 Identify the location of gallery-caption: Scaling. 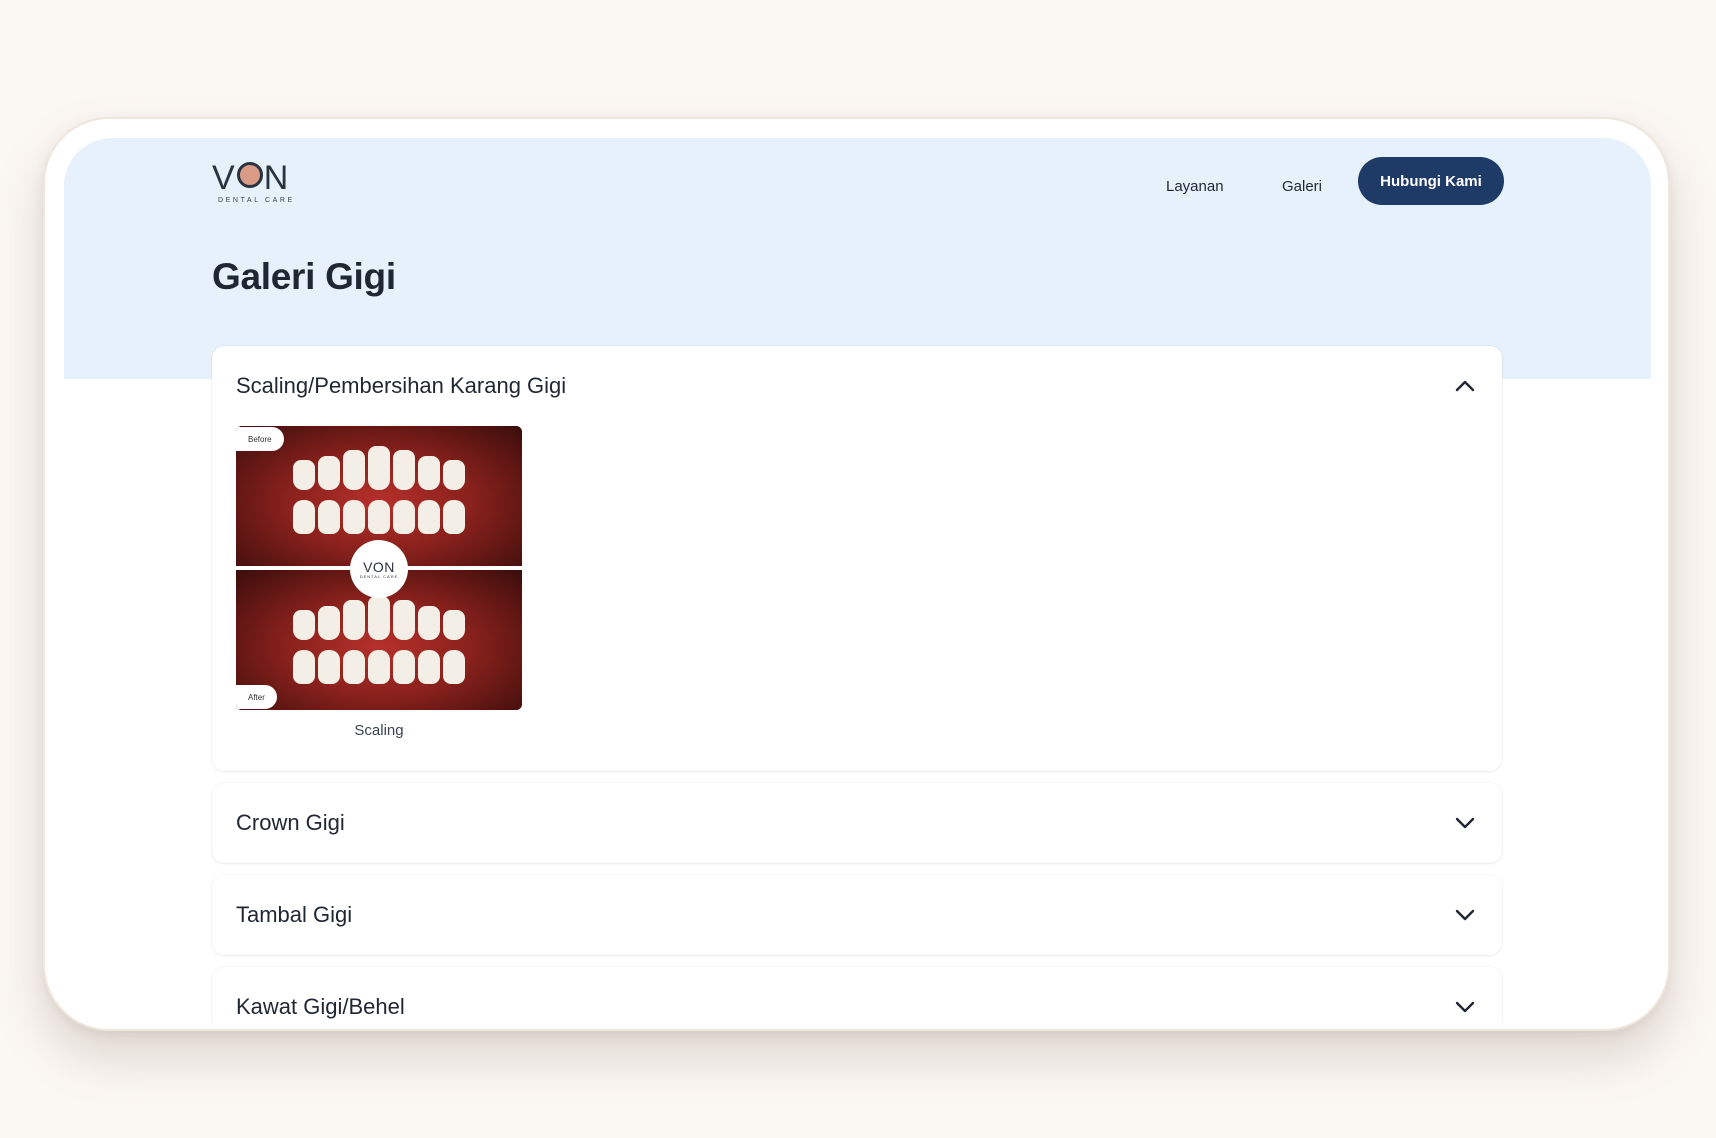
(379, 730).